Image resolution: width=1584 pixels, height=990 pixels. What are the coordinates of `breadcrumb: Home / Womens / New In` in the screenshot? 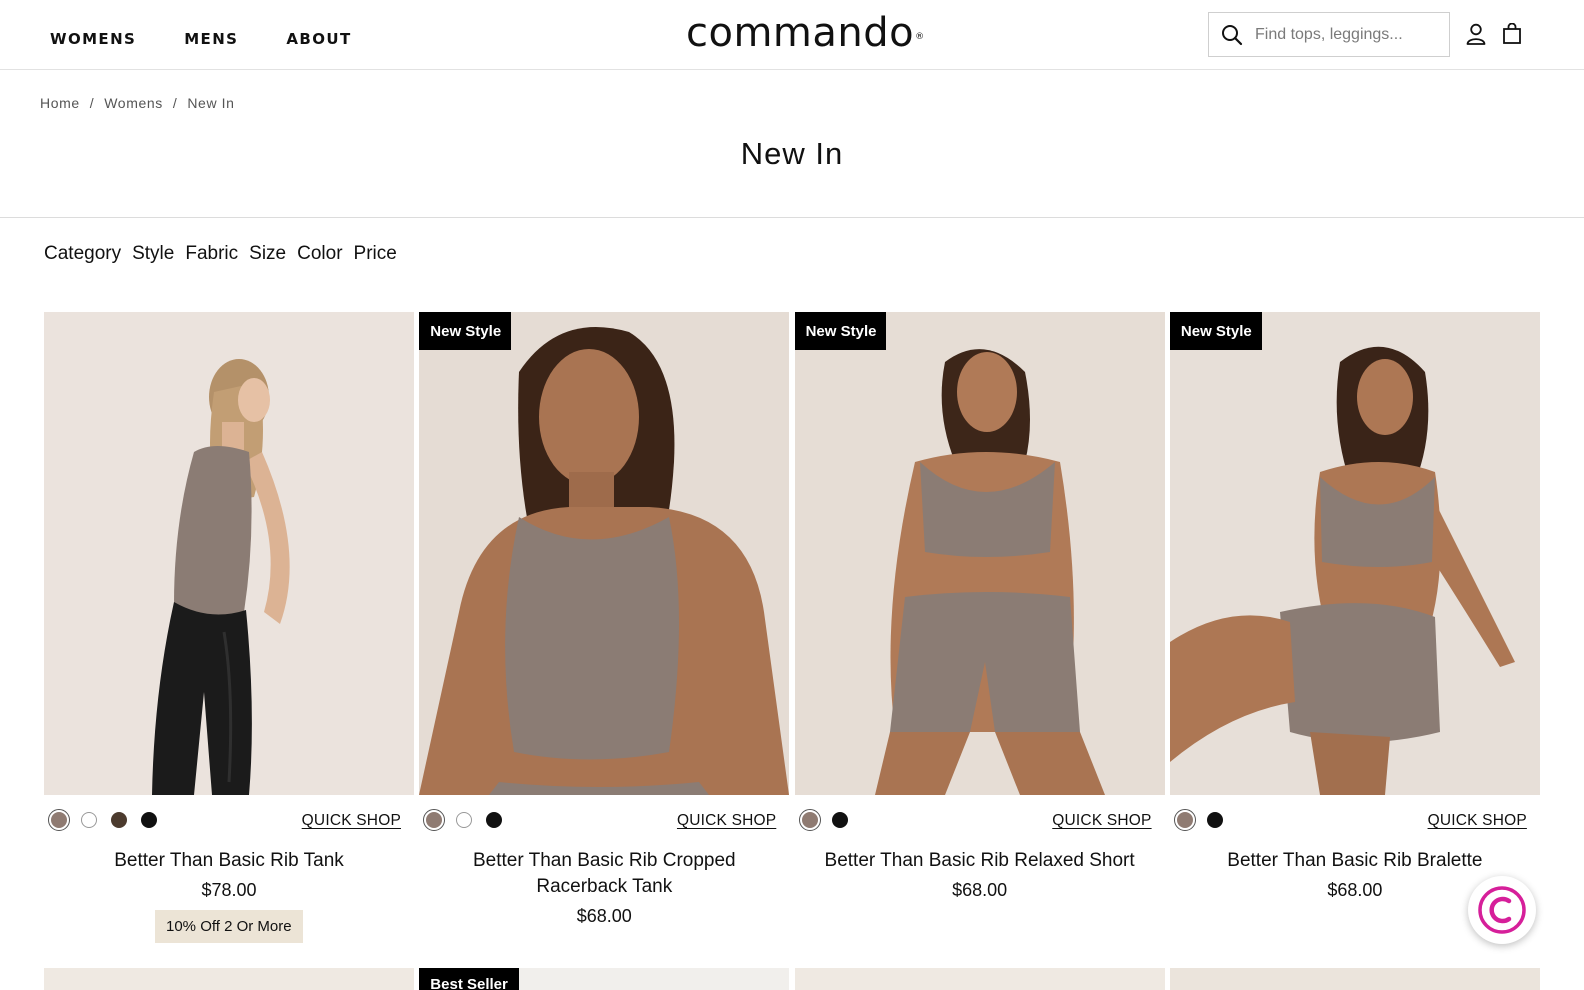 It's located at (137, 103).